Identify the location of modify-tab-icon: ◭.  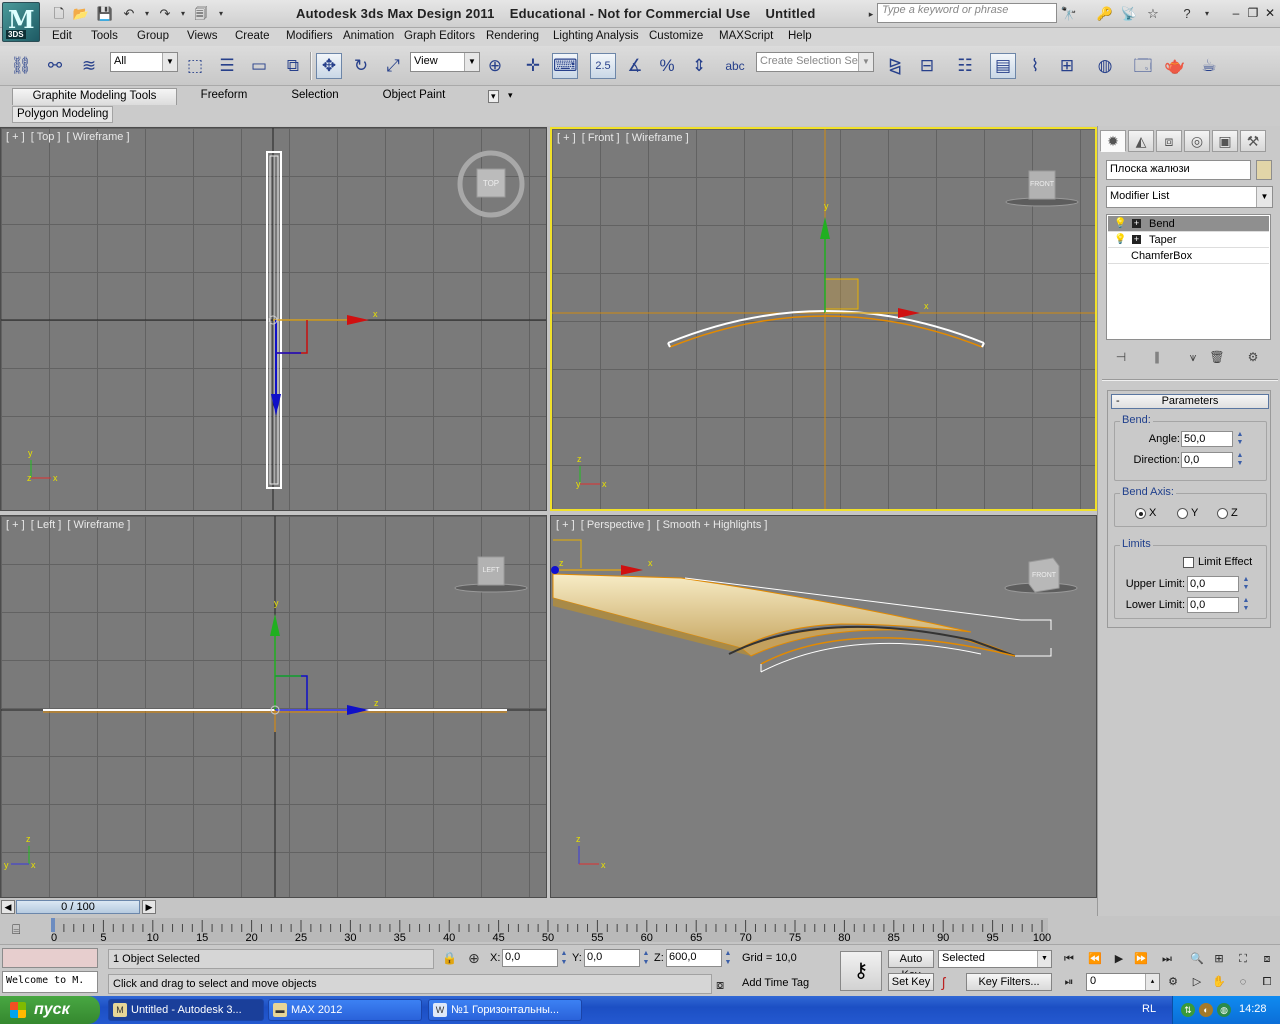
(1141, 141).